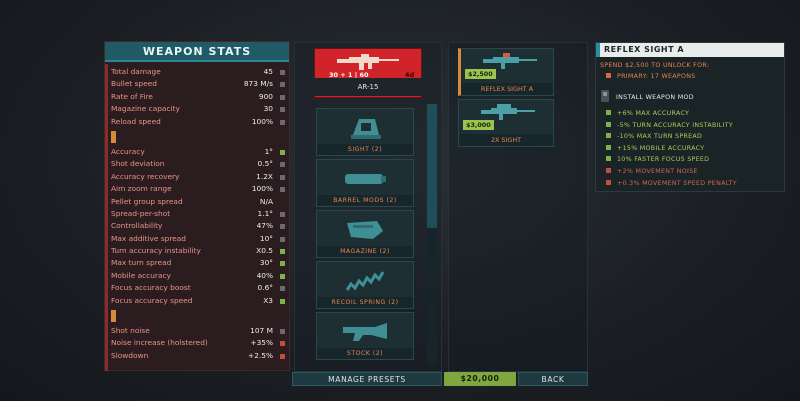  I want to click on price-badge: $3,000, so click(478, 125).